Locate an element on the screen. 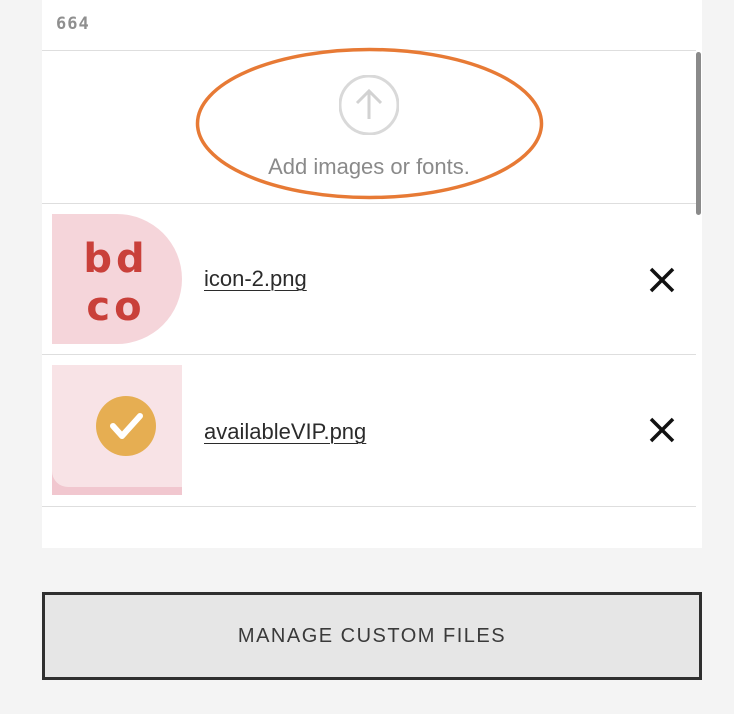 Image resolution: width=734 pixels, height=714 pixels. svg-text: bd is located at coordinates (115, 259).